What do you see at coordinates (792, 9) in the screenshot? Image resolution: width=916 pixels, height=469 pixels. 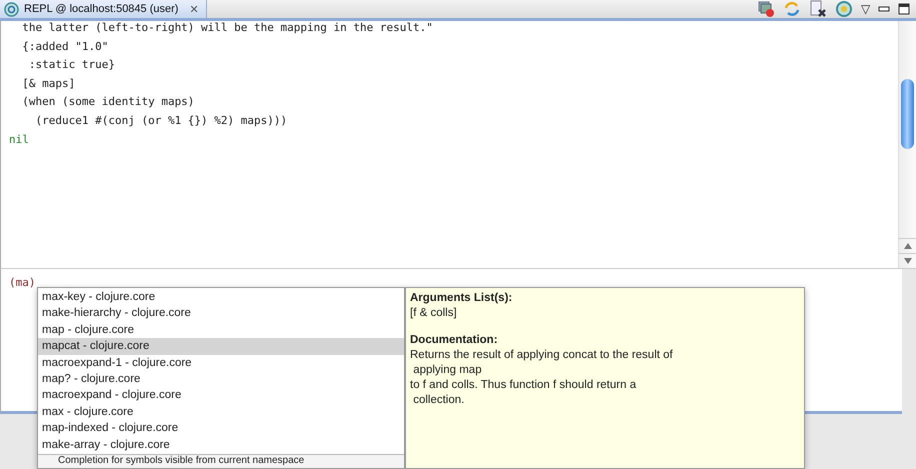 I see `reload-icon` at bounding box center [792, 9].